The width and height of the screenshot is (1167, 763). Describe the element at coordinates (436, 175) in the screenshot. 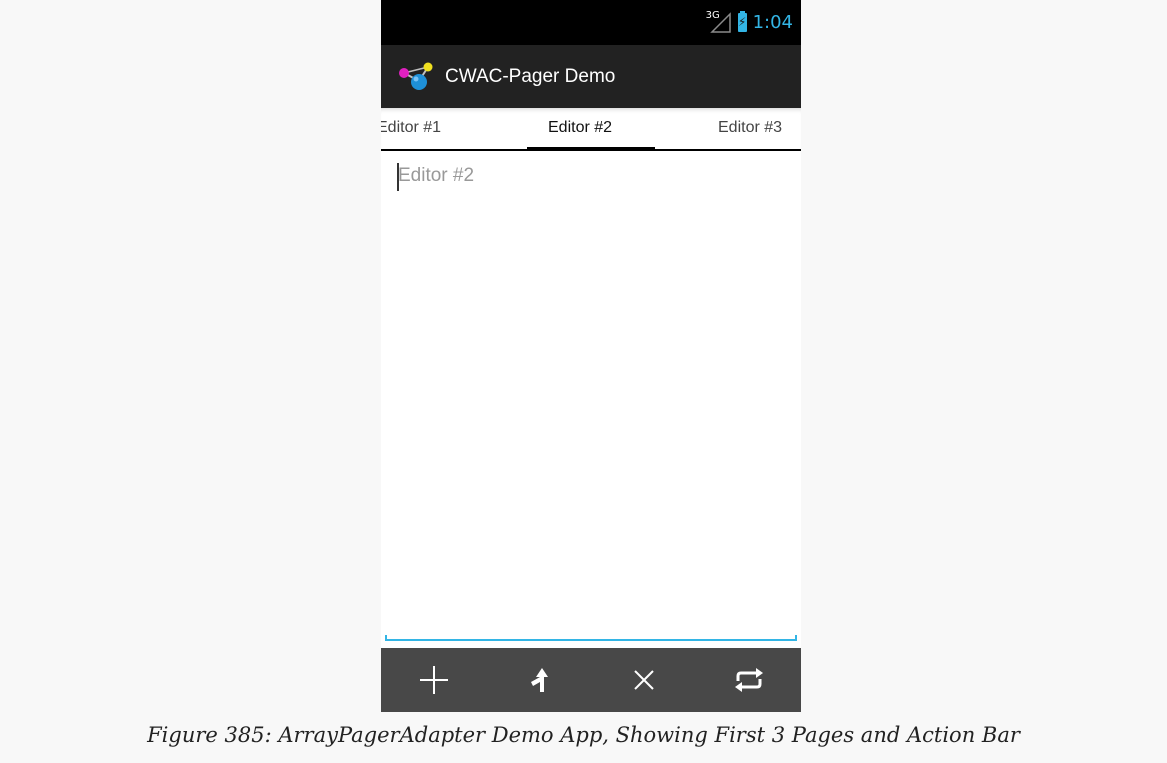

I see `editor-placeholder: Editor #2` at that location.